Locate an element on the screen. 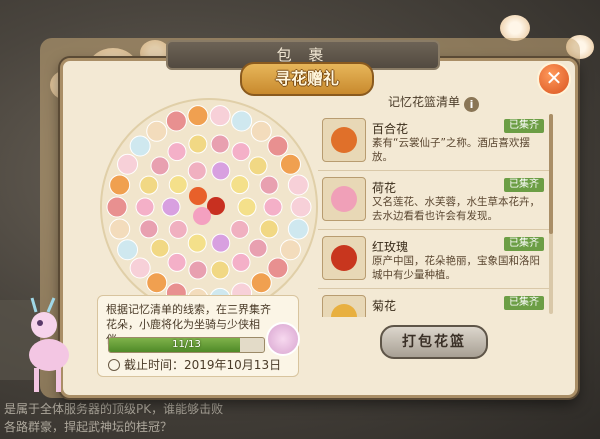 This screenshot has width=600, height=439. list-title: 记忆花篮清单 is located at coordinates (424, 102).